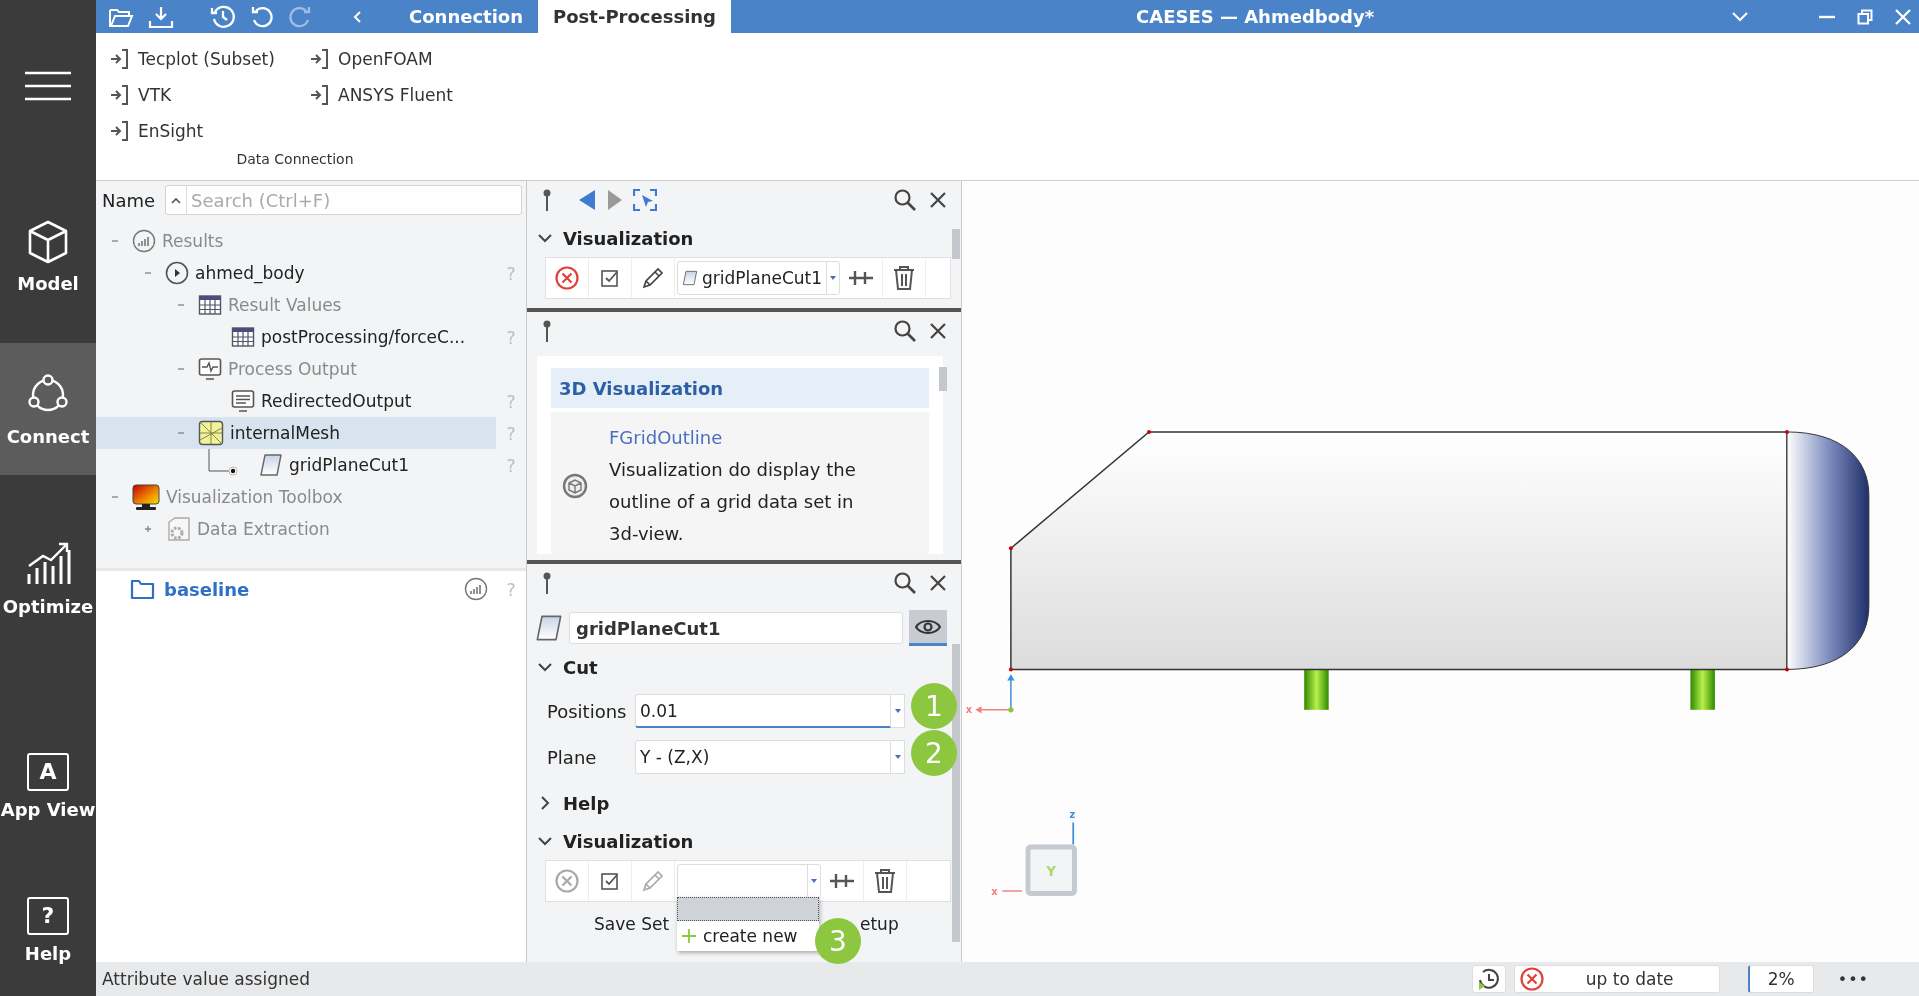  I want to click on group-label: Data Connection, so click(295, 159).